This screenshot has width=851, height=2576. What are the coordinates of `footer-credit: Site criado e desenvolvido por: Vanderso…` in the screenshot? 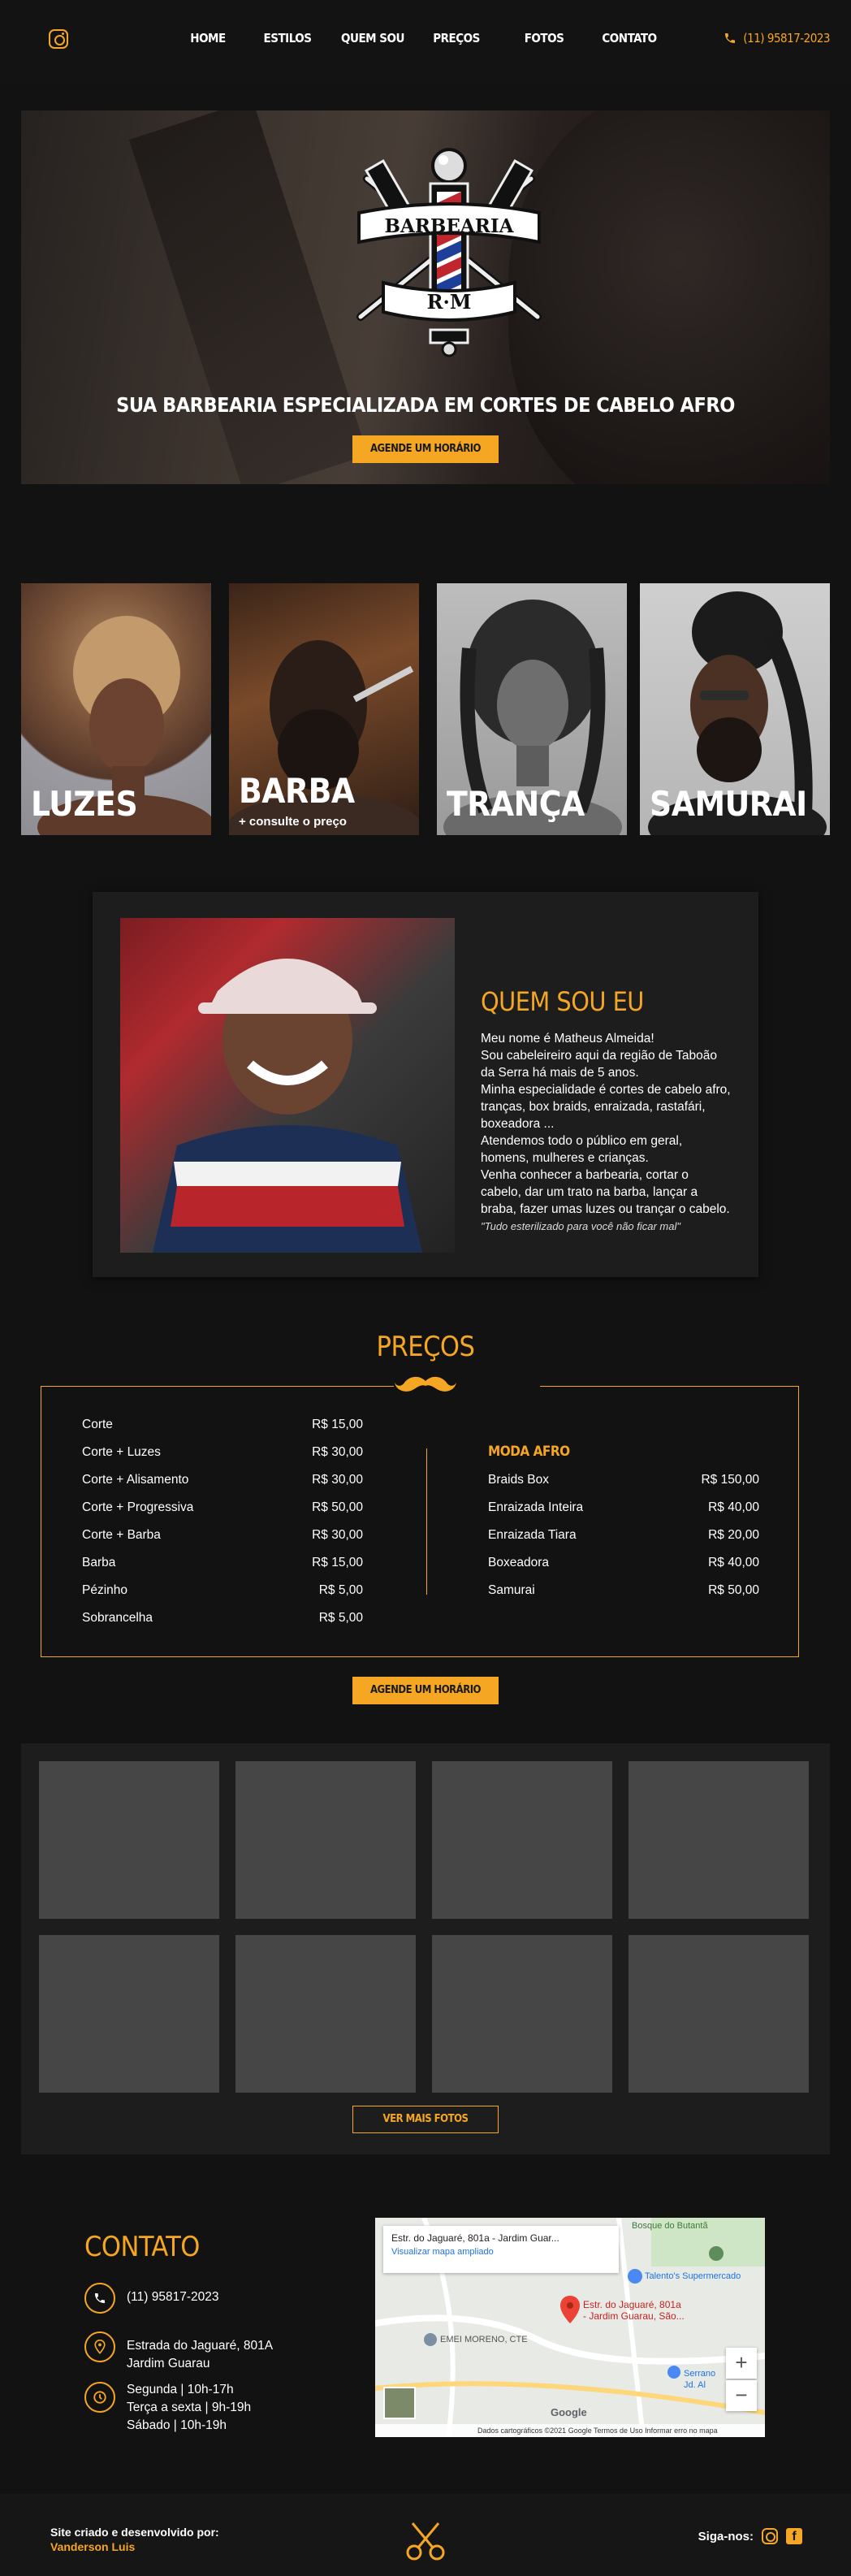 It's located at (134, 2539).